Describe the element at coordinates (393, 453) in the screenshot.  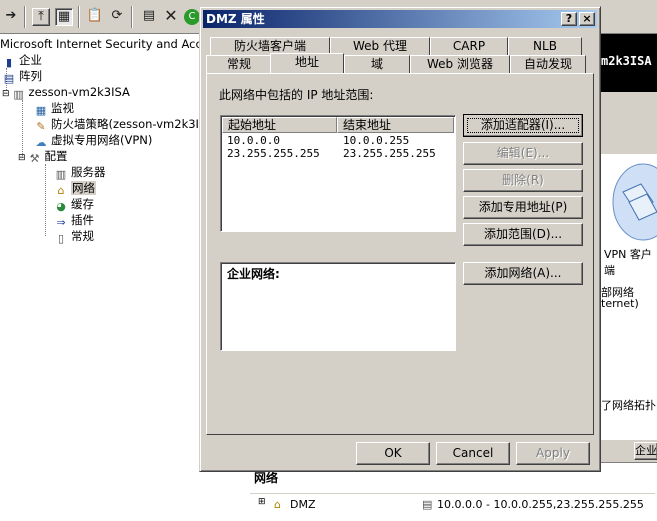
I see `ok-button: OK` at that location.